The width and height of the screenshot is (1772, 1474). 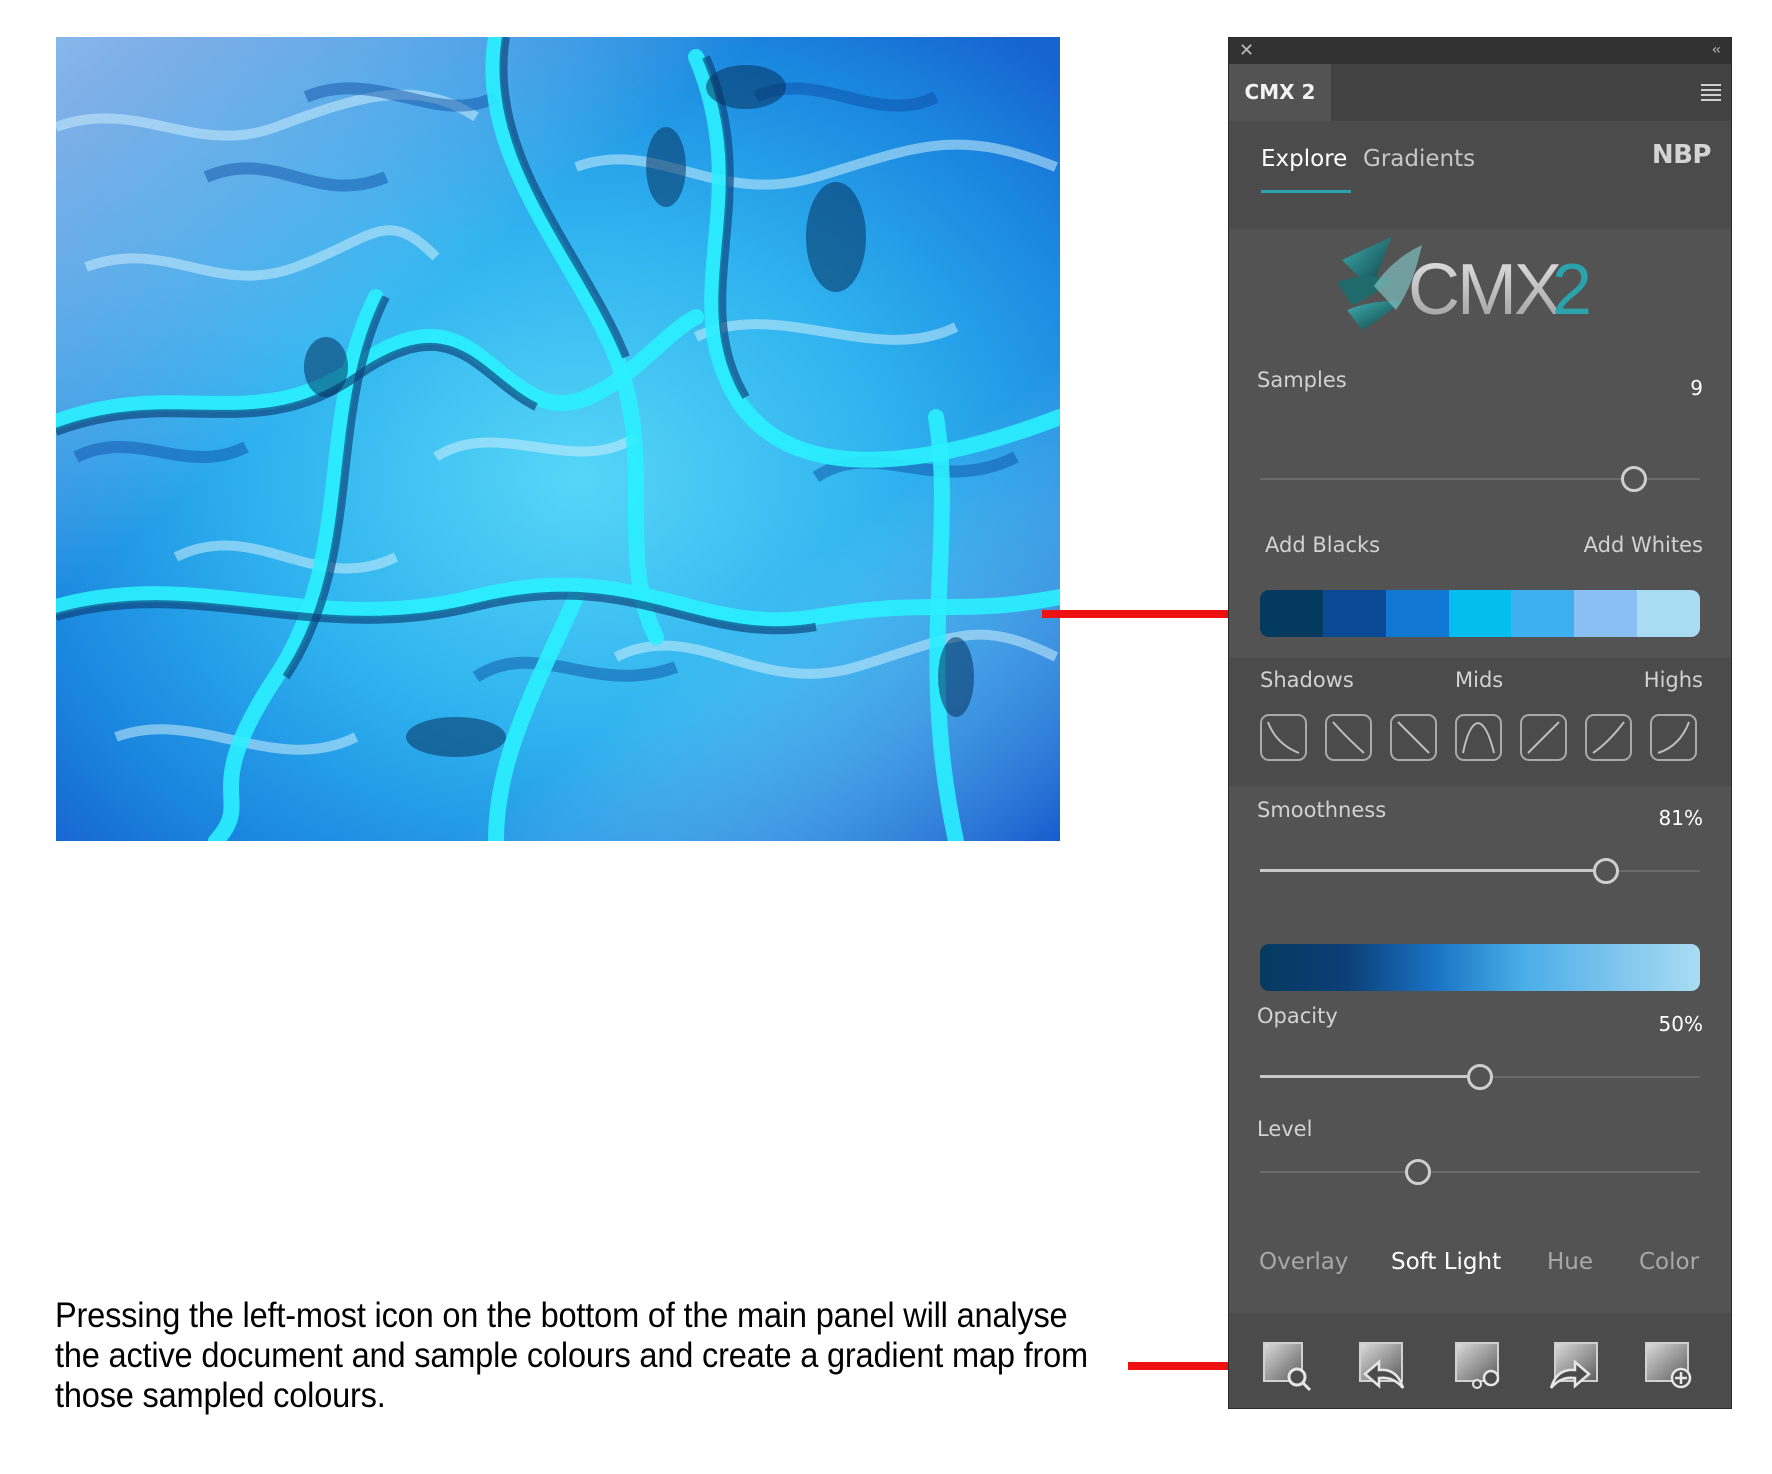 I want to click on shadows-label: Shadows, so click(x=1307, y=680).